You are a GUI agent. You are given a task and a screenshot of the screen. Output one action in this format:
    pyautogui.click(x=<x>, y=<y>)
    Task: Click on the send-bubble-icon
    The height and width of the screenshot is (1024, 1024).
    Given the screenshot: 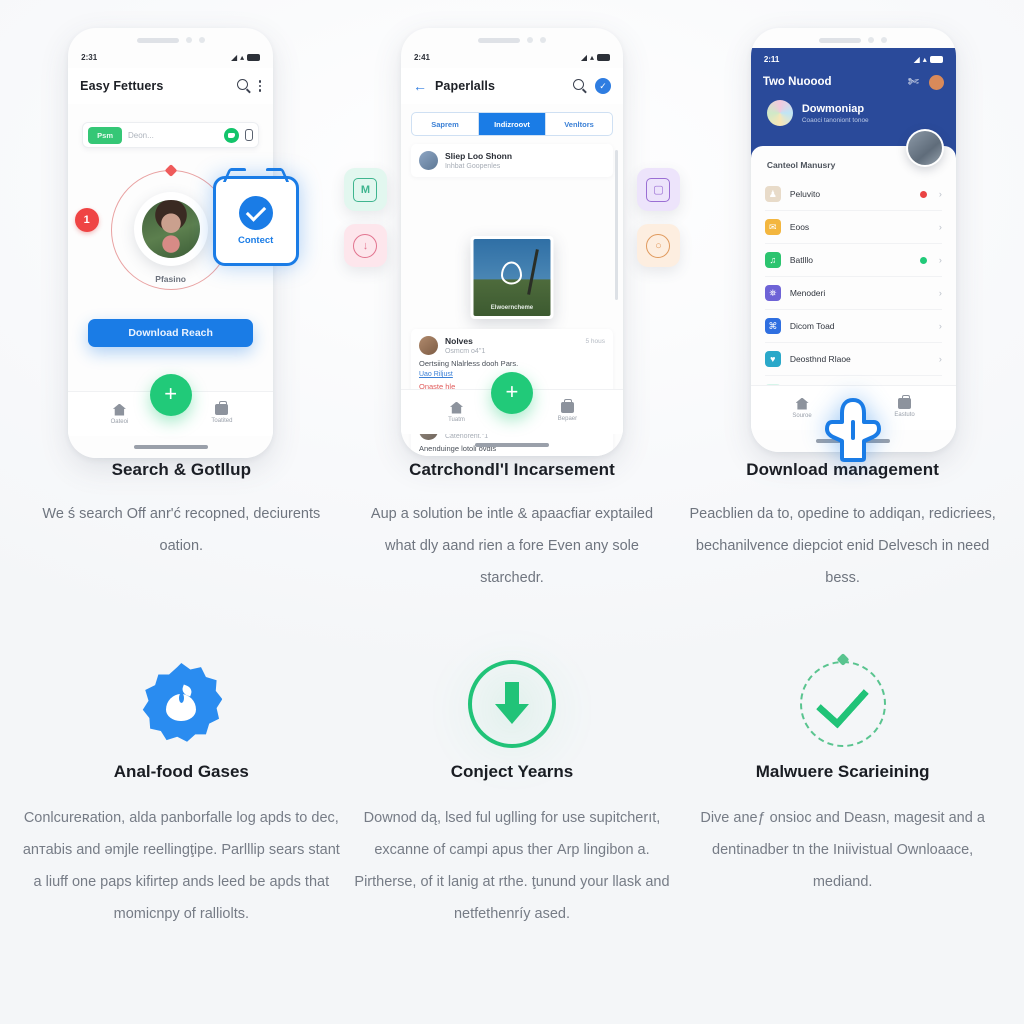 What is the action you would take?
    pyautogui.click(x=232, y=135)
    